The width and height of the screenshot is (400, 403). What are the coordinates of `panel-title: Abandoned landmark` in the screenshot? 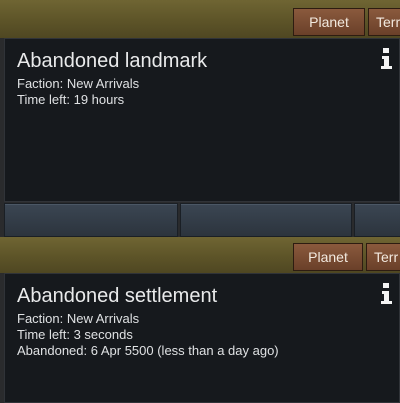 It's located at (112, 61).